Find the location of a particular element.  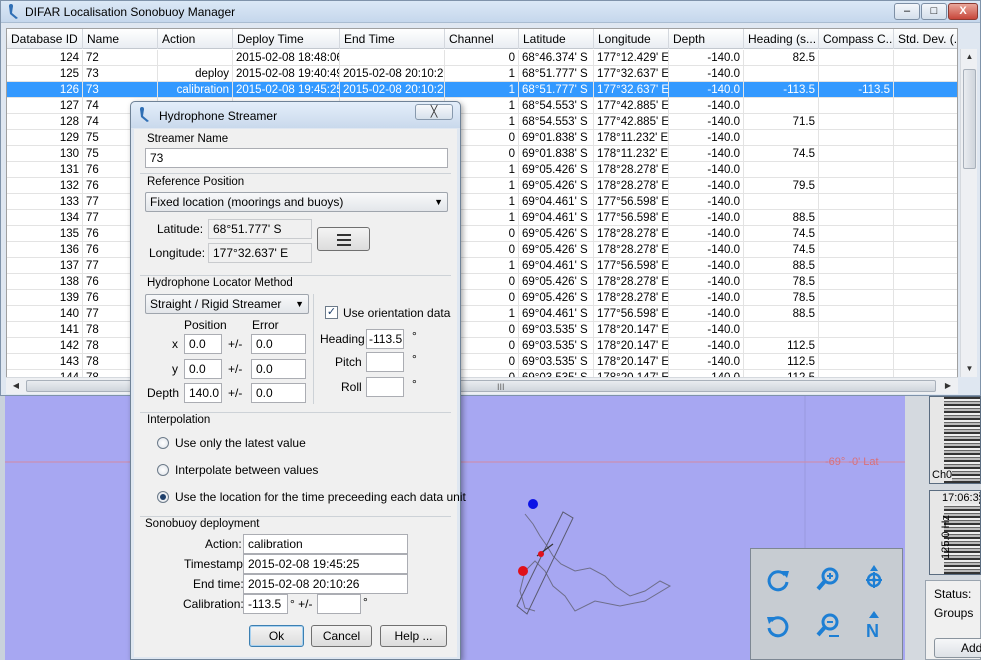

latitude-label: -69° -0' Lat is located at coordinates (852, 462).